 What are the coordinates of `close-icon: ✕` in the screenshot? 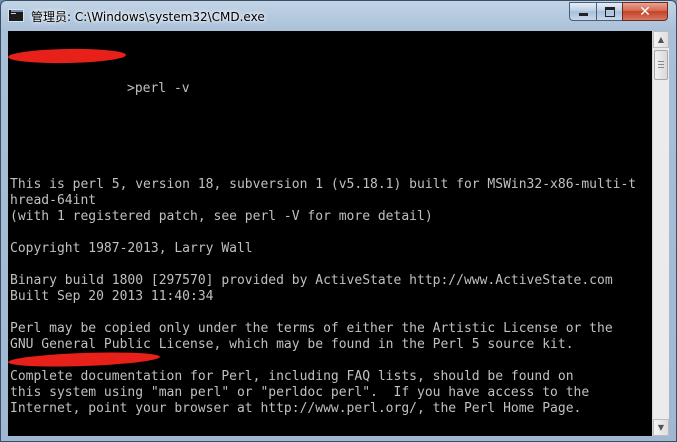 It's located at (645, 11).